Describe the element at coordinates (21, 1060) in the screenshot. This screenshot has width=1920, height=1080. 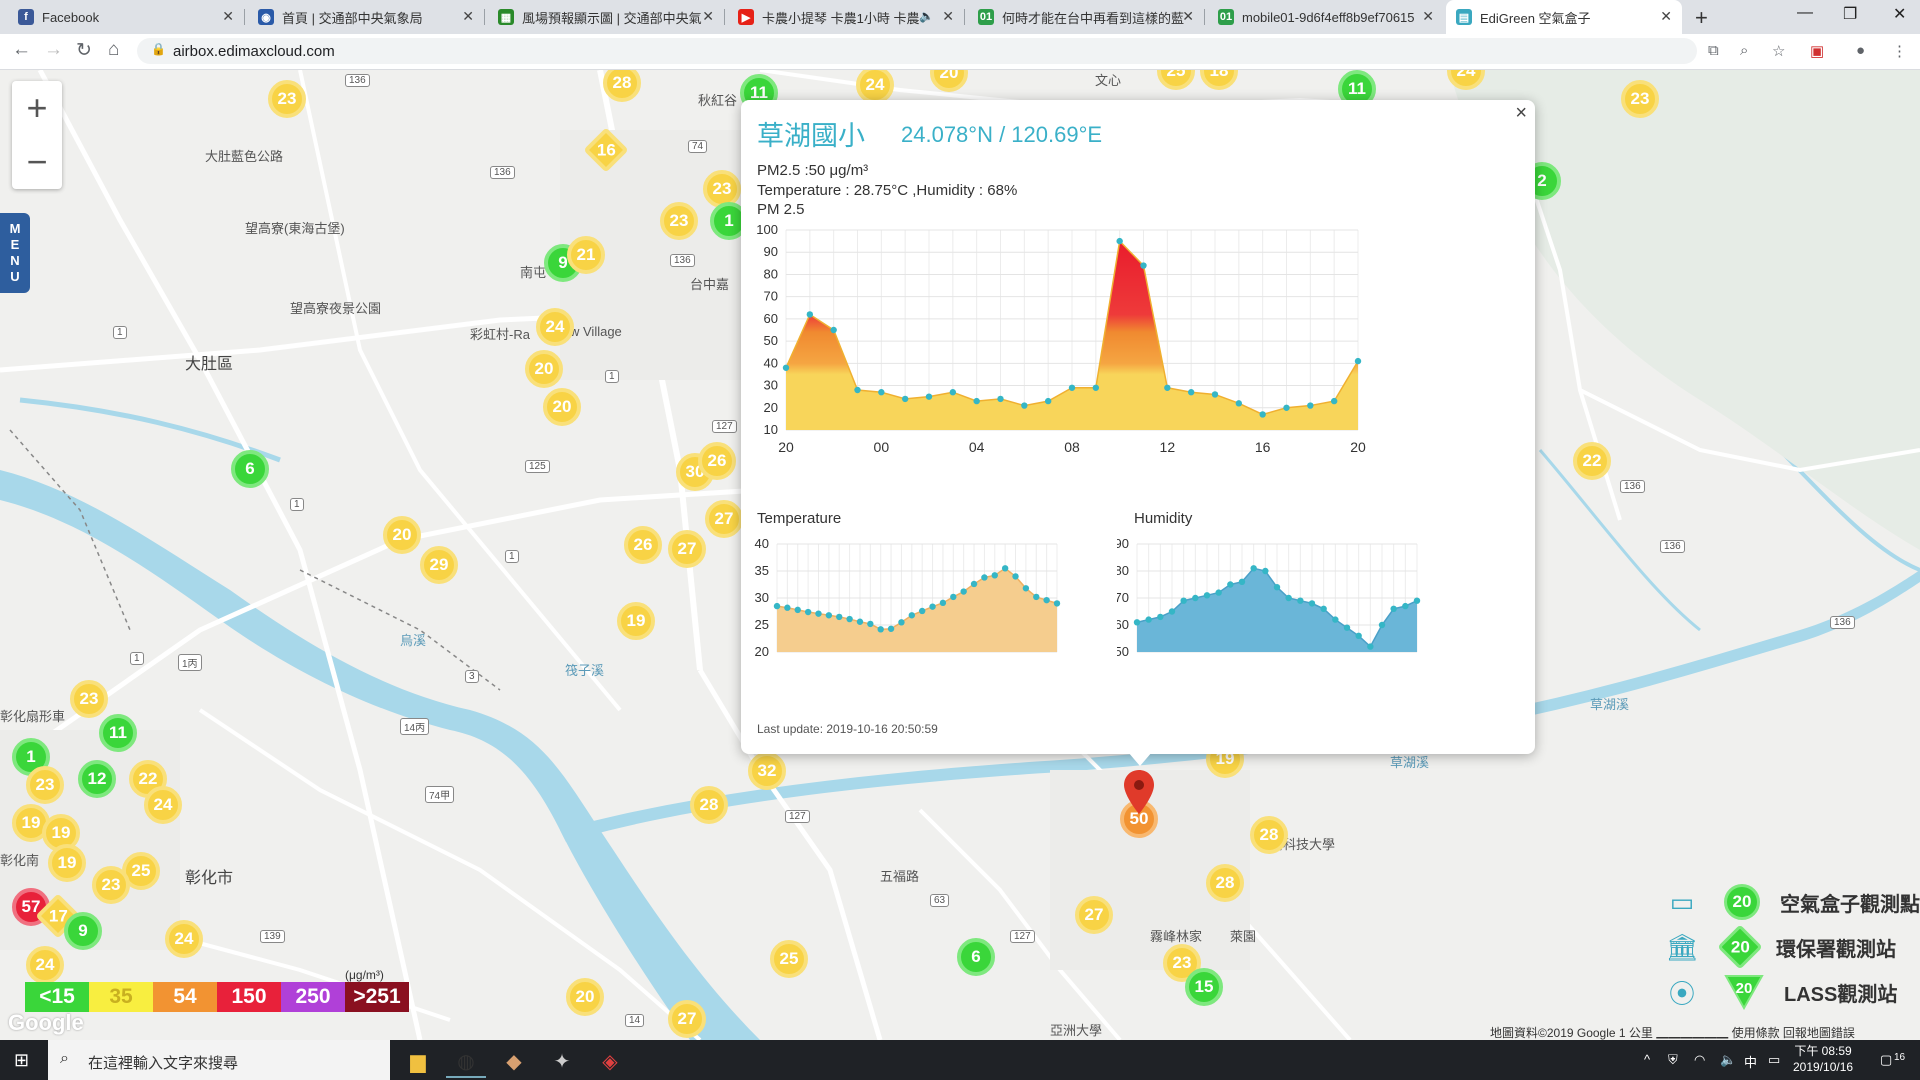
I see `windows-start-icon: ⊞` at that location.